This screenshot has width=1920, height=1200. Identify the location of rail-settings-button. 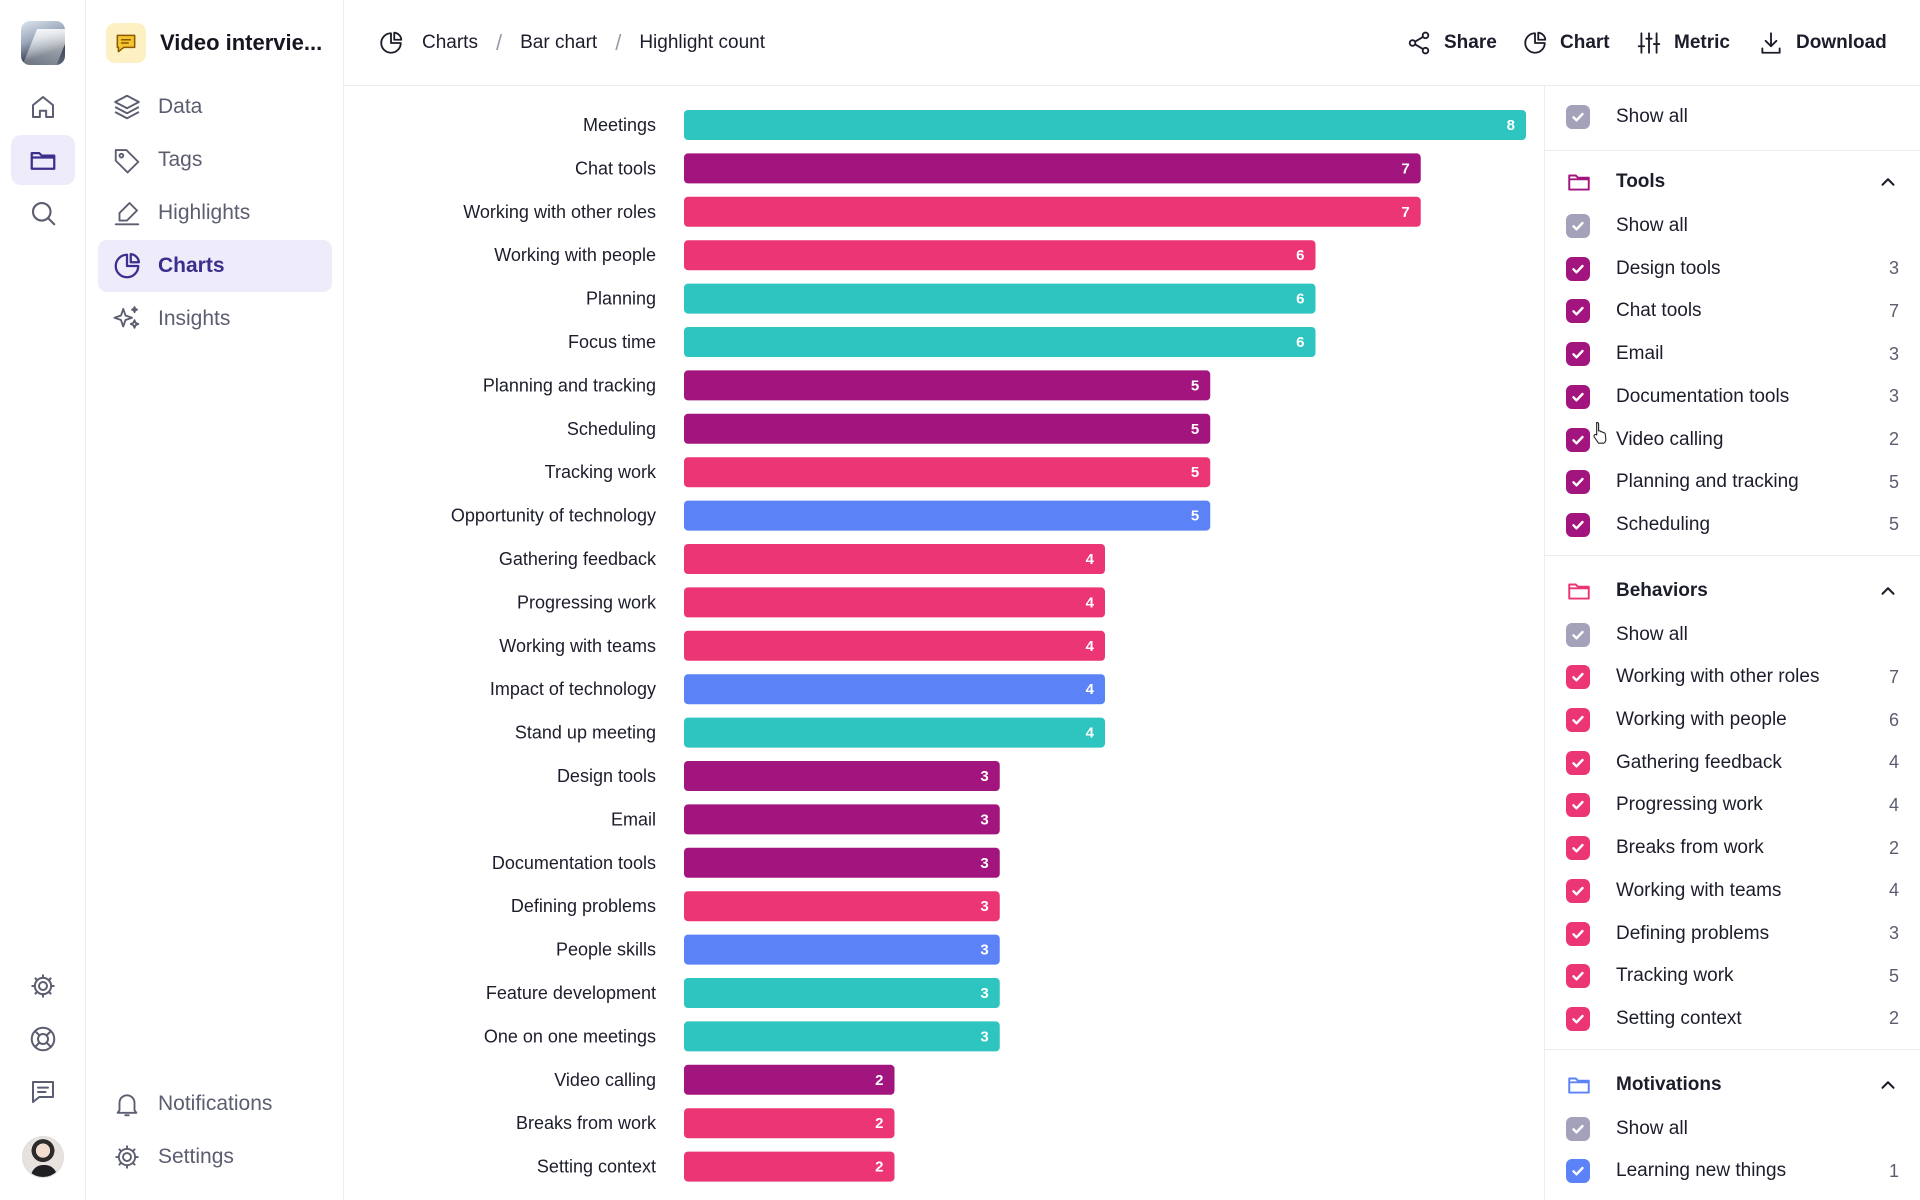
(43, 986).